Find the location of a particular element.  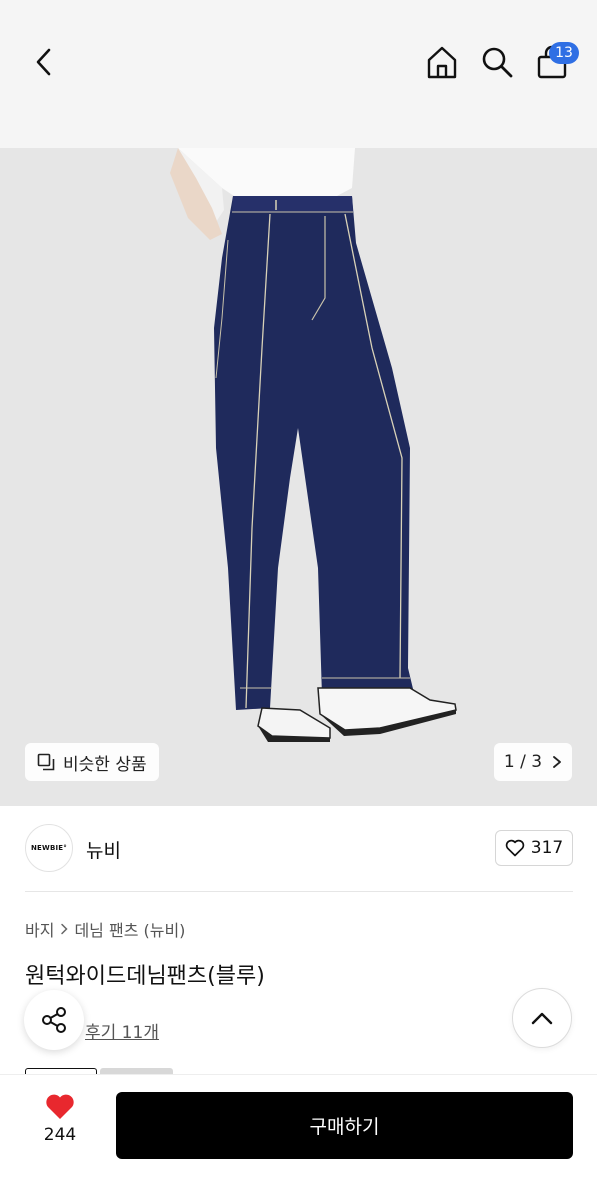

similar-items-button: 비슷한 상품 is located at coordinates (92, 762).